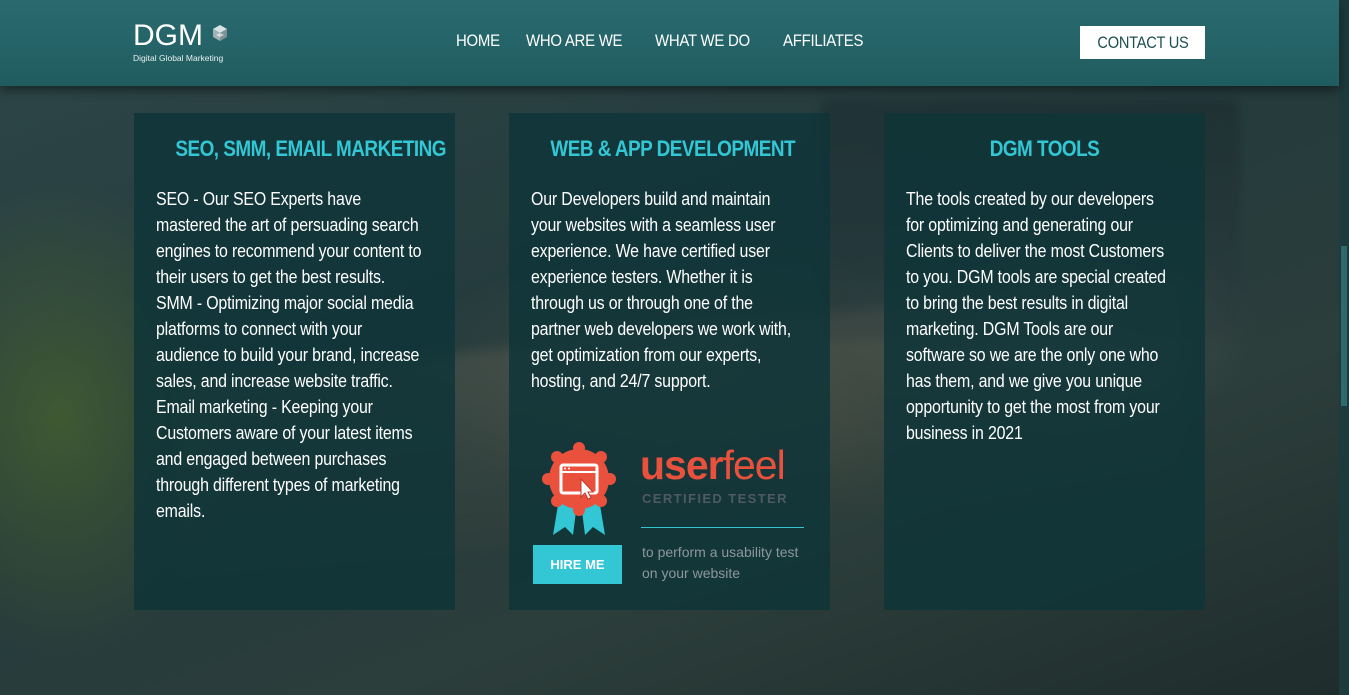 The image size is (1349, 695). Describe the element at coordinates (682, 465) in the screenshot. I see `userfeel-logo-bold: user` at that location.